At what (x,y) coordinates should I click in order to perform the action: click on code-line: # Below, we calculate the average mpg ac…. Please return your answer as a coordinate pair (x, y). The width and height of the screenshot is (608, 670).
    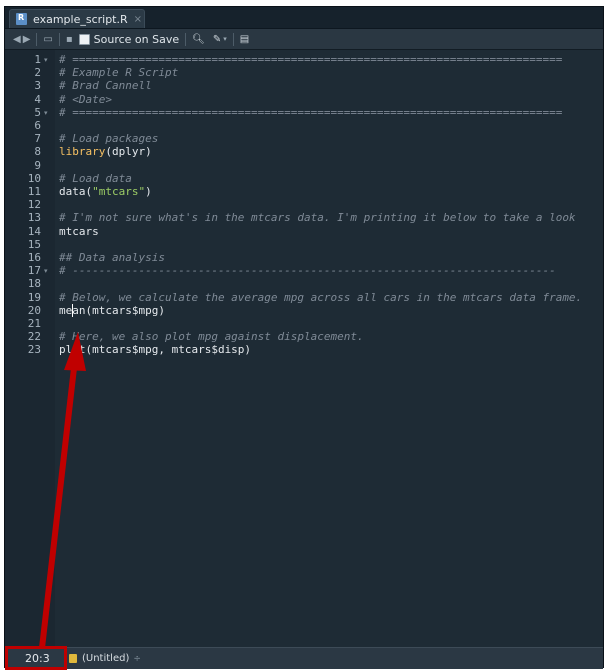
    Looking at the image, I should click on (320, 297).